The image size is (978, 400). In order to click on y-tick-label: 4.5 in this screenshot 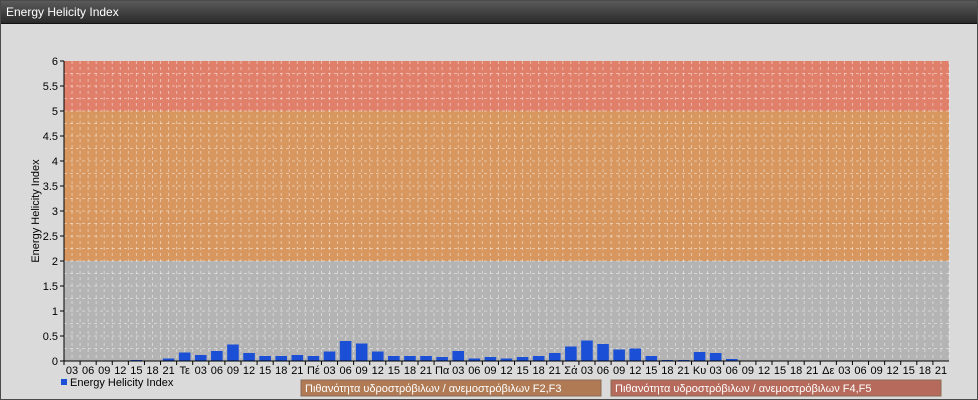, I will do `click(50, 137)`.